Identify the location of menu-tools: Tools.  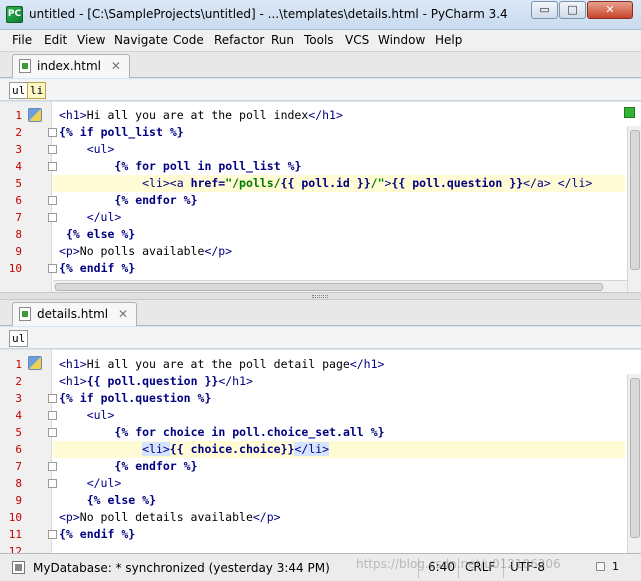
(319, 40).